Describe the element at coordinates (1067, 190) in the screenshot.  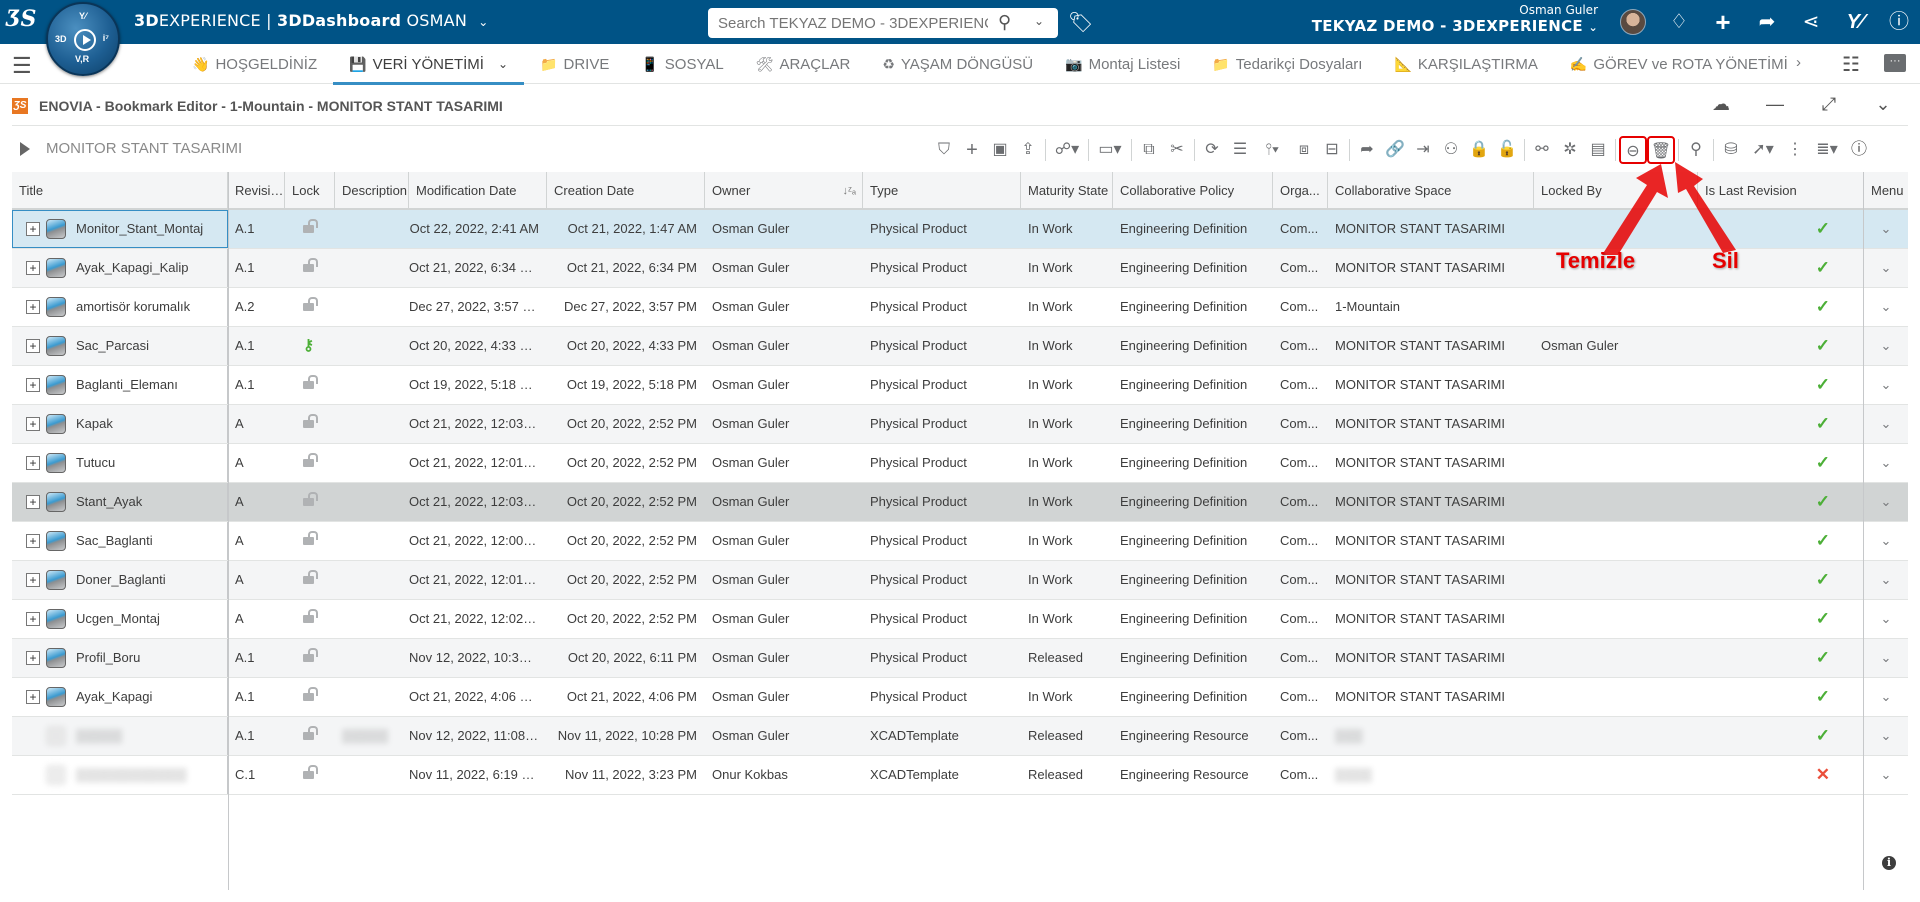
I see `column-header-maturity-state: Maturity State` at that location.